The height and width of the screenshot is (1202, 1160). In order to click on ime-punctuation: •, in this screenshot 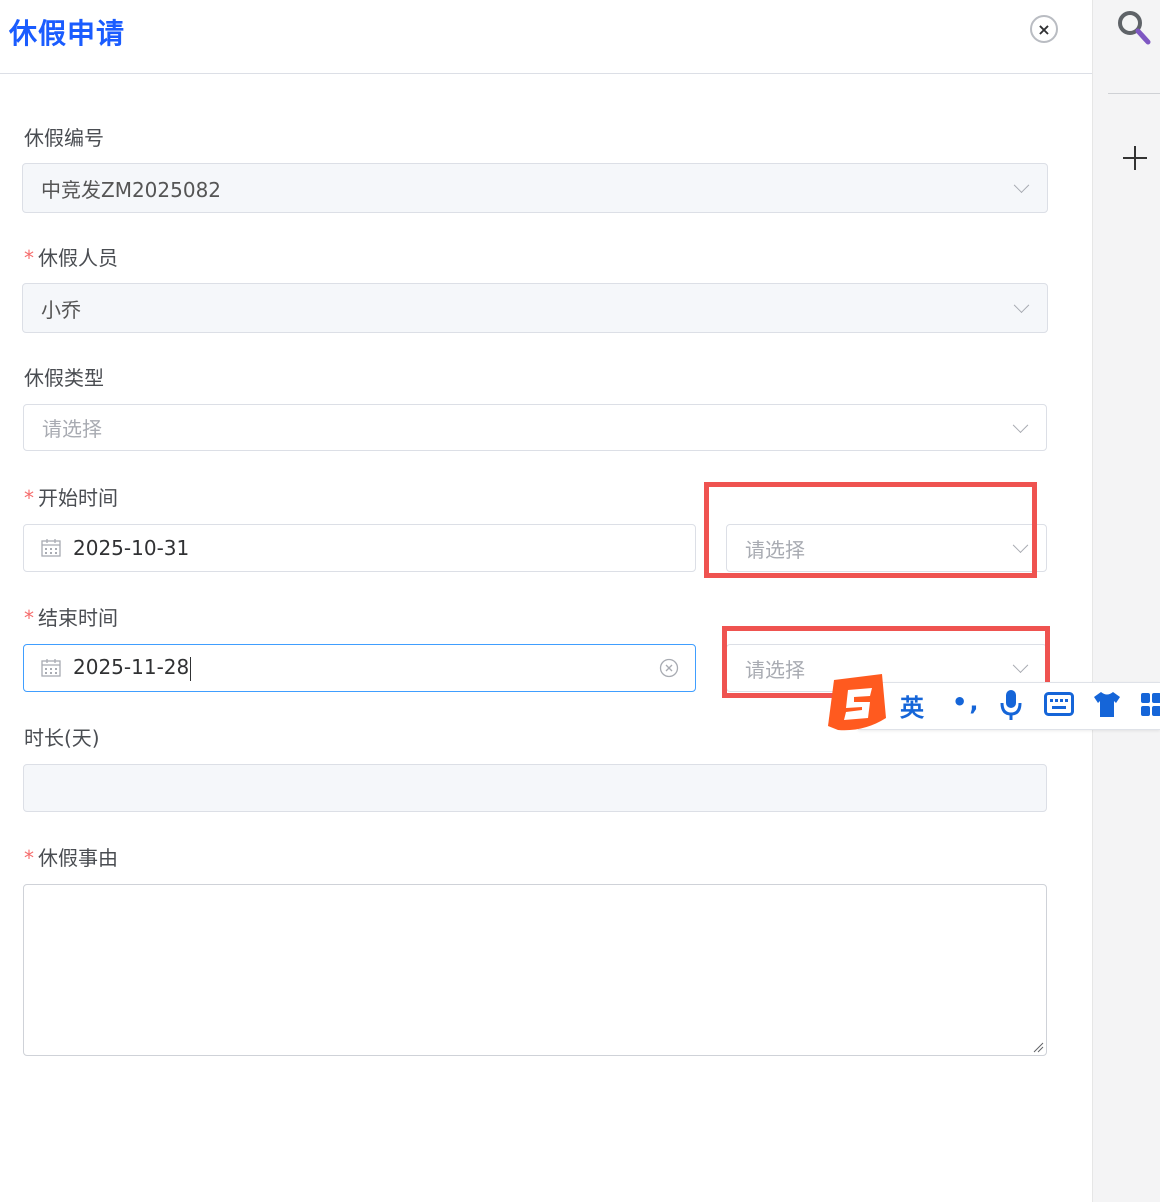, I will do `click(966, 702)`.